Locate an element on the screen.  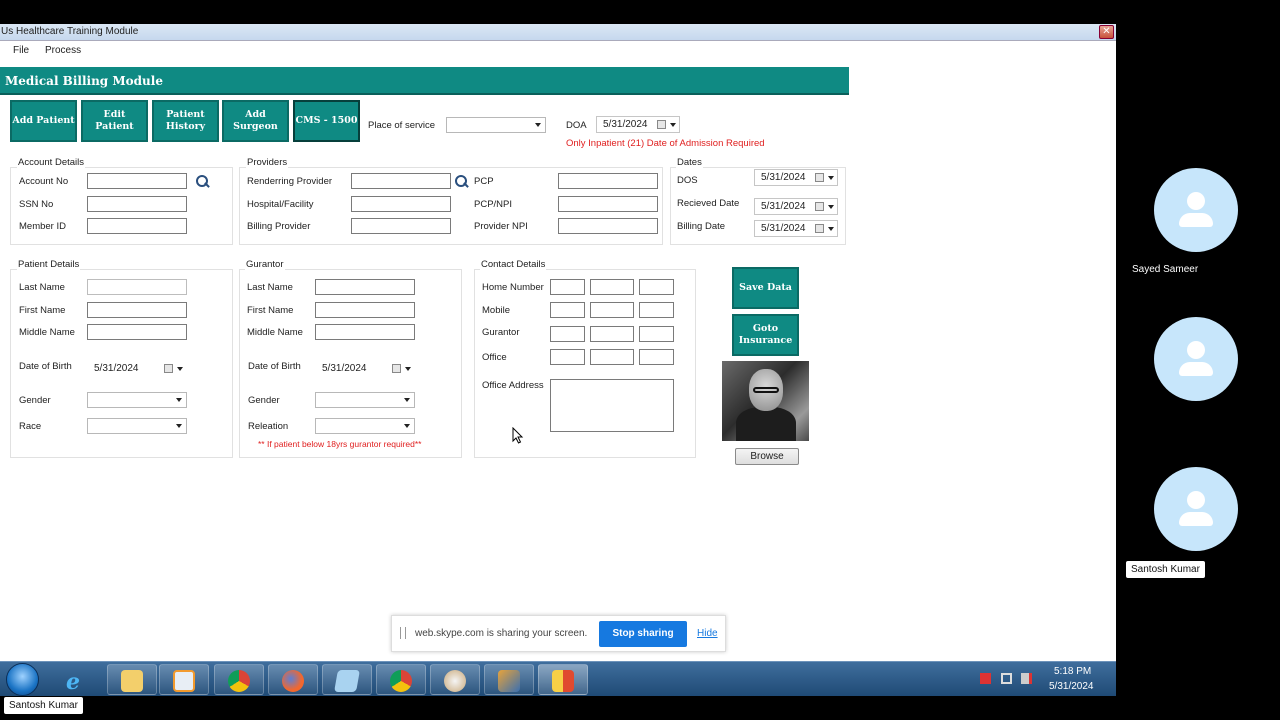
patient-dob-label: Date of Birth is located at coordinates (45, 366).